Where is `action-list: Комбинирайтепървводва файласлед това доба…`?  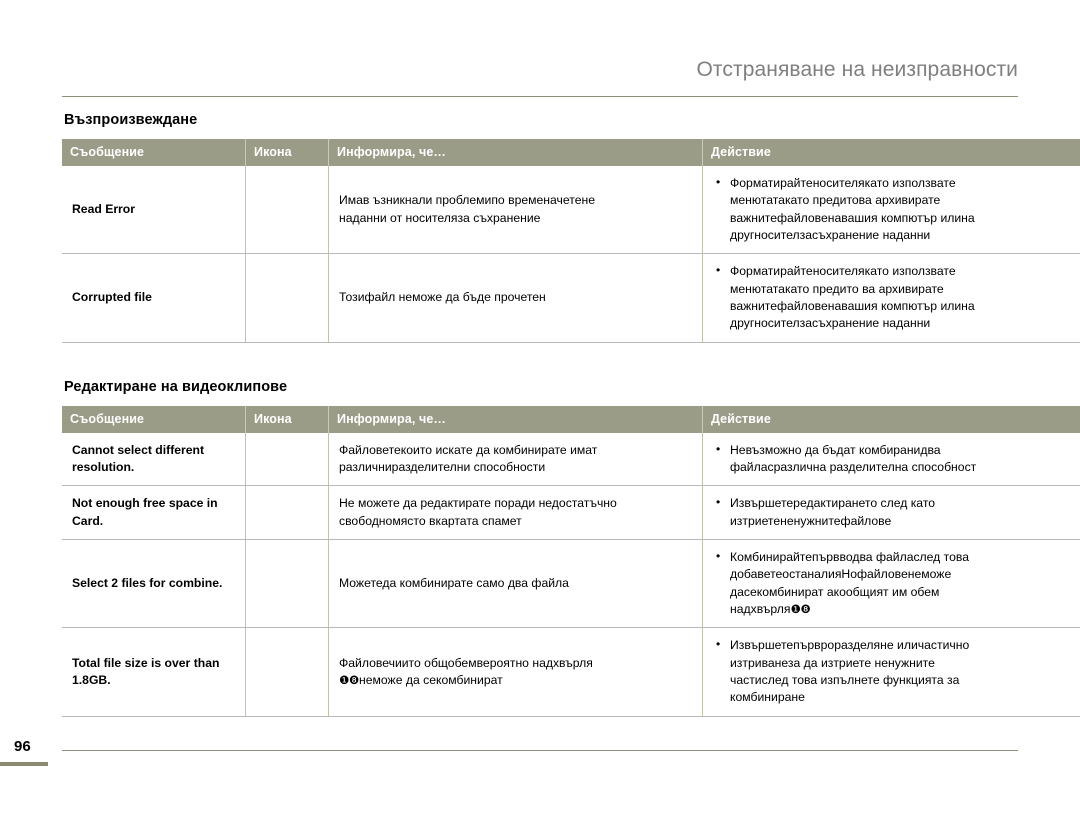 action-list: Комбинирайтепървводва файласлед това доба… is located at coordinates (895, 583).